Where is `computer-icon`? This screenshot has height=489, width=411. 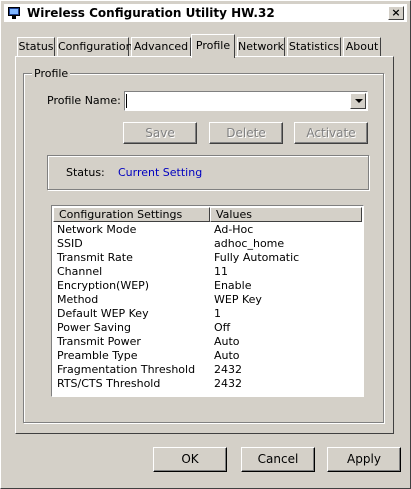 computer-icon is located at coordinates (14, 13).